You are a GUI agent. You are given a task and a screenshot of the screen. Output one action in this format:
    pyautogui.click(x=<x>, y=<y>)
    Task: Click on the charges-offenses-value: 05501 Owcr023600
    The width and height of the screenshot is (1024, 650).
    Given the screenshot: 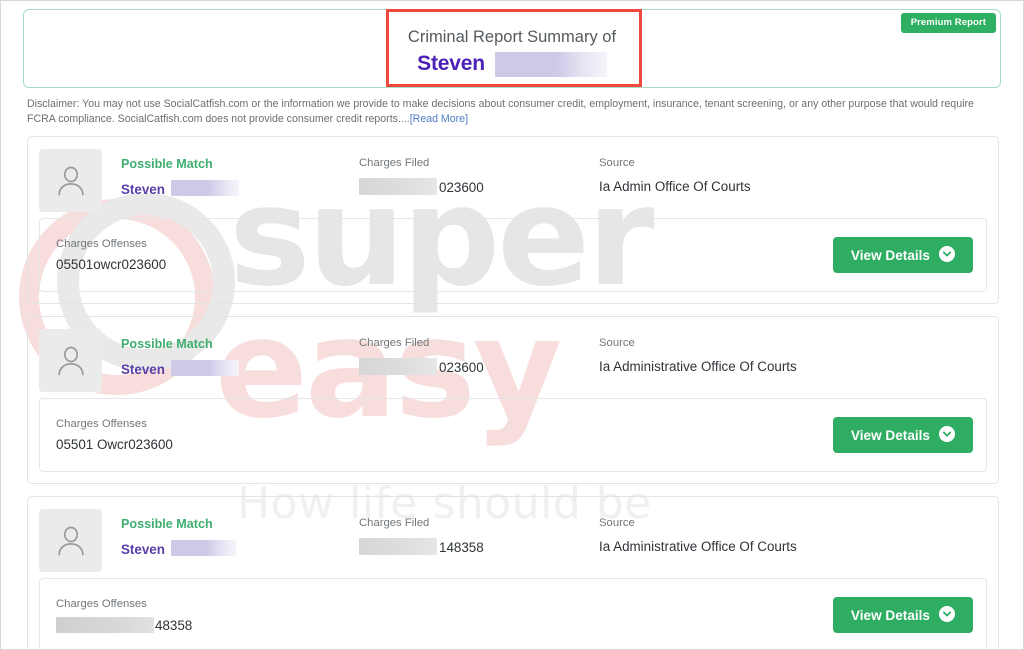 What is the action you would take?
    pyautogui.click(x=114, y=444)
    